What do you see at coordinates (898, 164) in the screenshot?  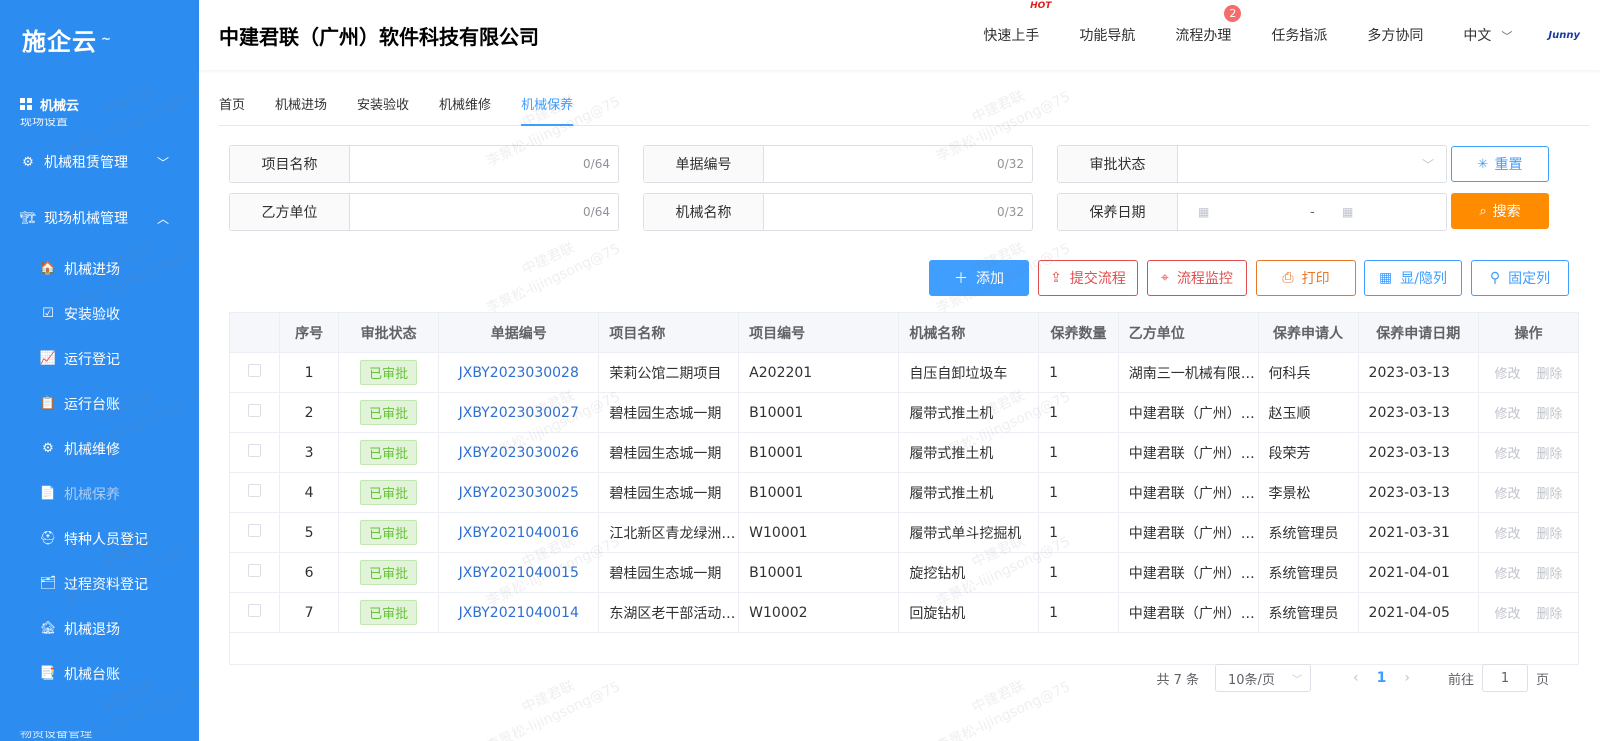 I see `doc-no-input: 0/32` at bounding box center [898, 164].